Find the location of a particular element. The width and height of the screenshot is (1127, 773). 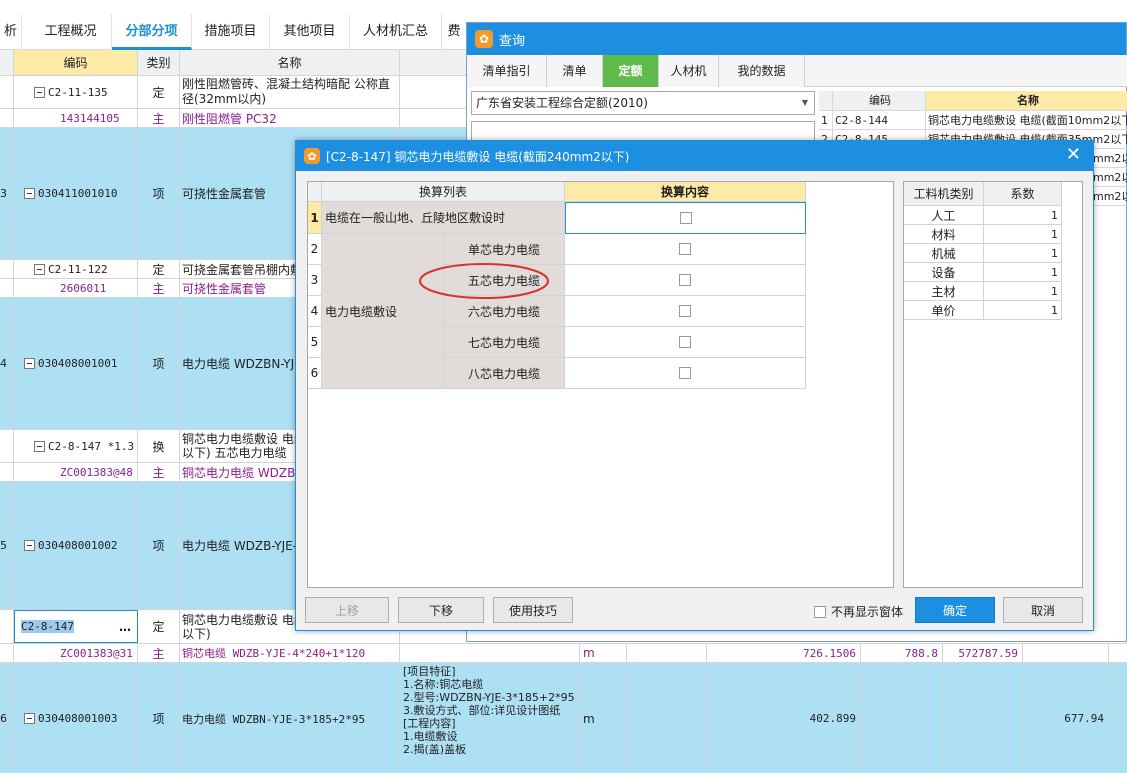

header-name: 名称 is located at coordinates (290, 62).